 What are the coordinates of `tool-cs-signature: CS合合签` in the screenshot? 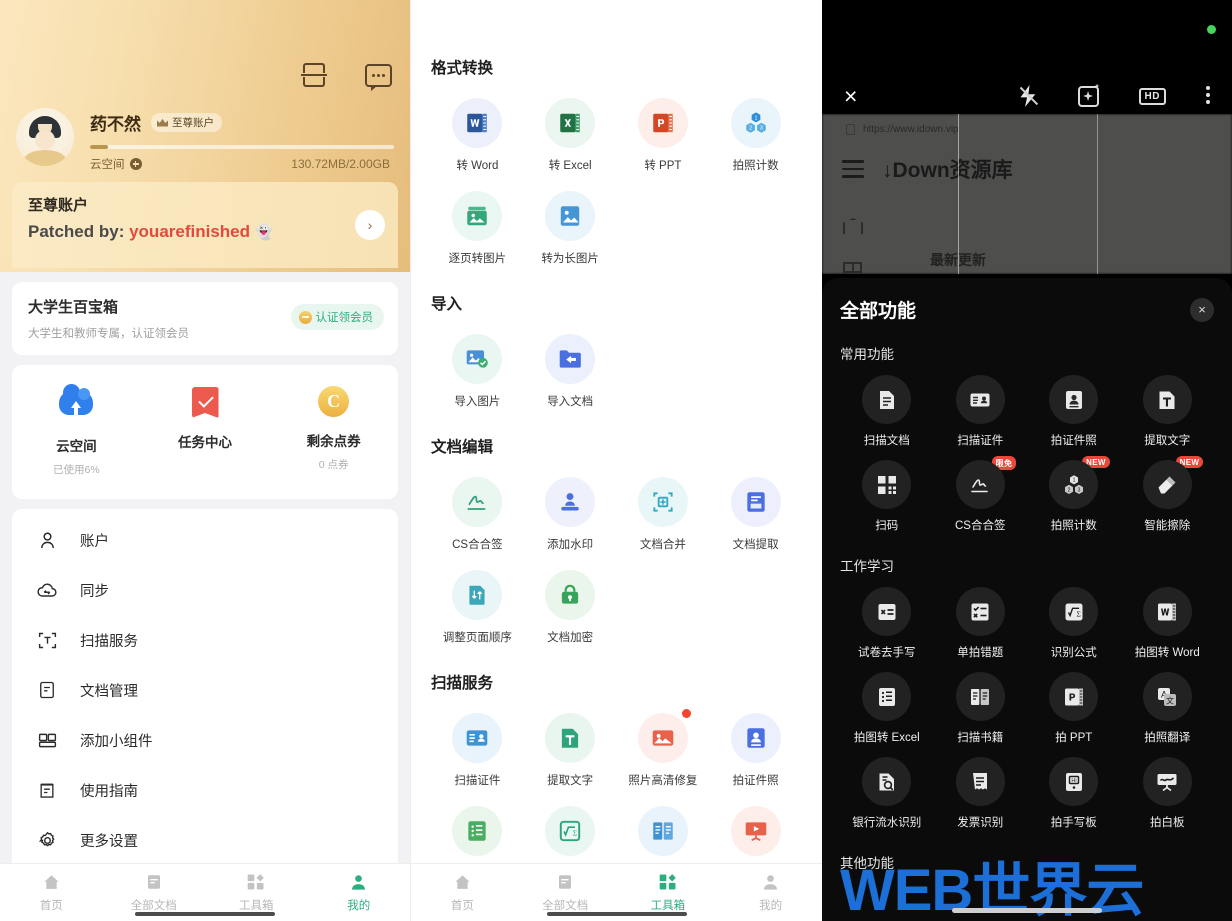 It's located at (477, 509).